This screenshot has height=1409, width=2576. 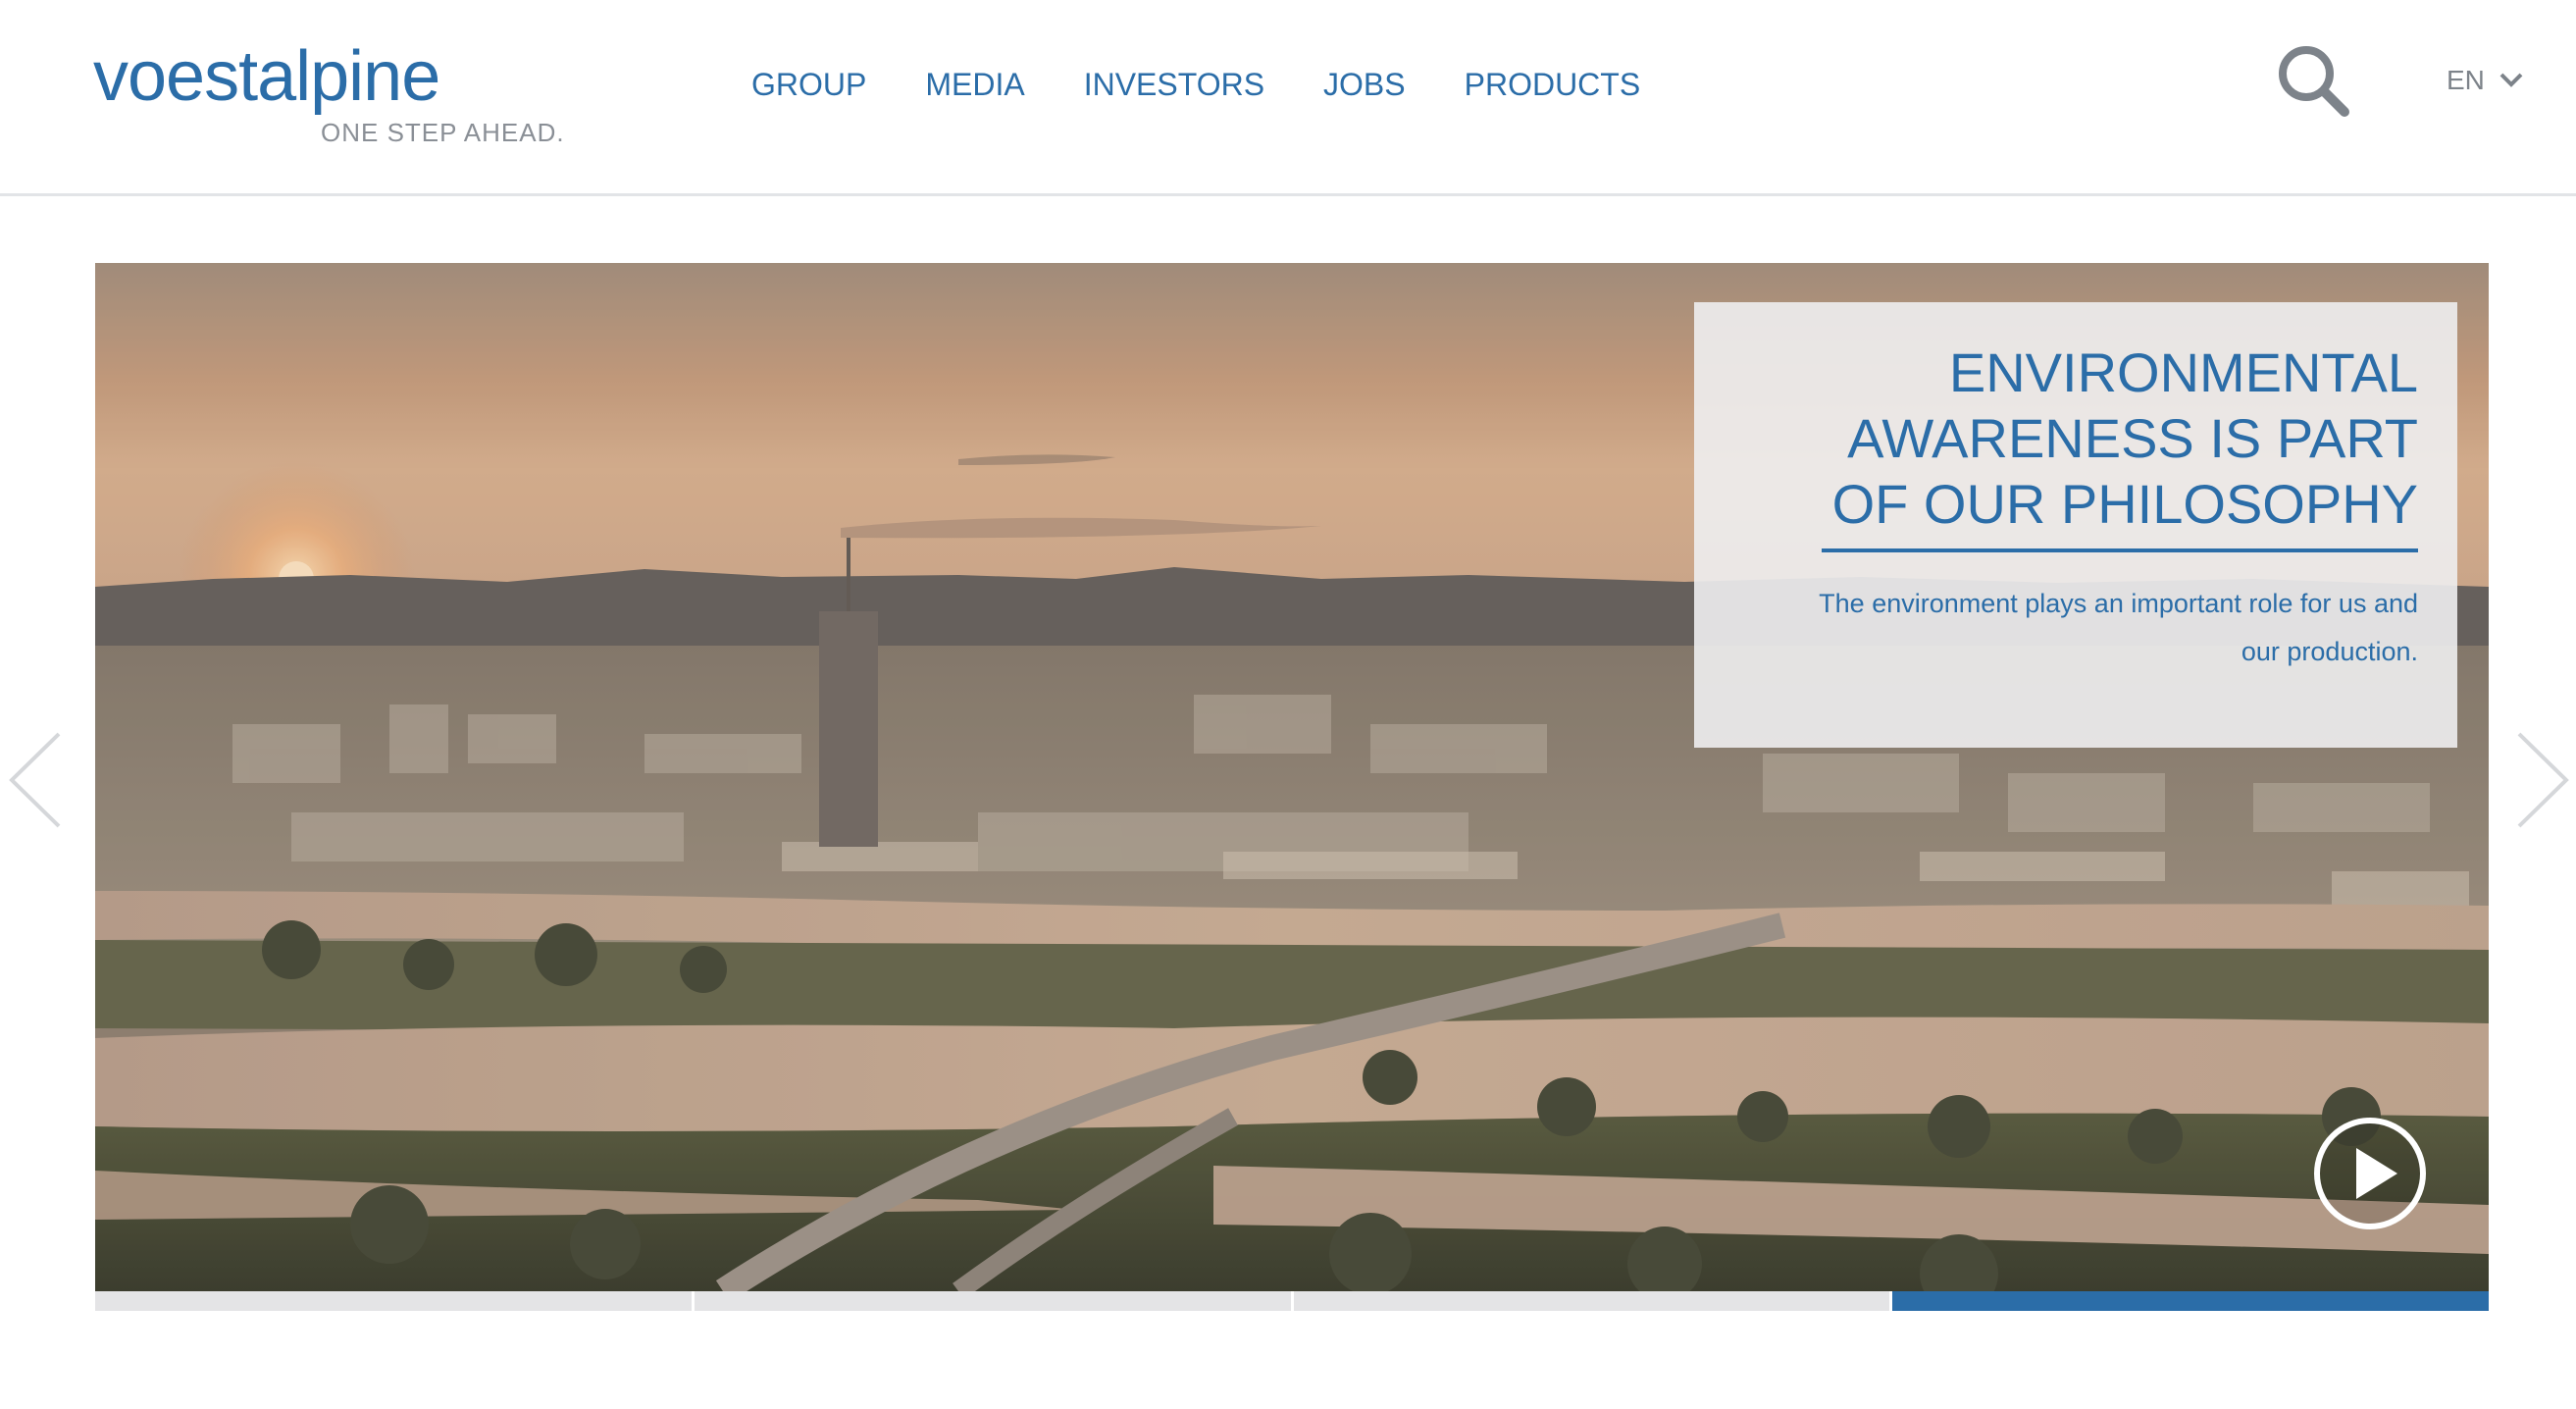 I want to click on nav-item-products: PRODUCTS, so click(x=1553, y=84).